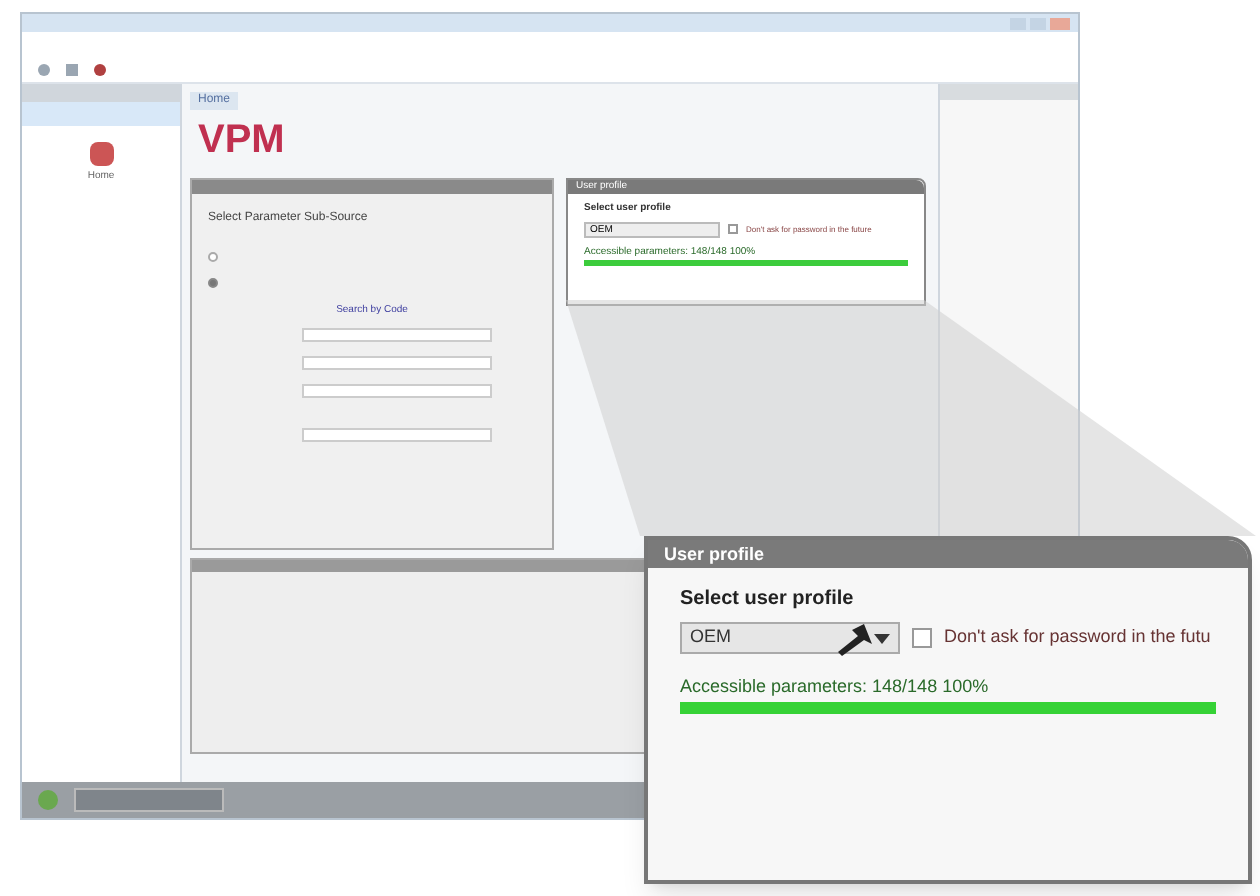 The width and height of the screenshot is (1260, 896). What do you see at coordinates (767, 600) in the screenshot?
I see `field-label: Select user profile` at bounding box center [767, 600].